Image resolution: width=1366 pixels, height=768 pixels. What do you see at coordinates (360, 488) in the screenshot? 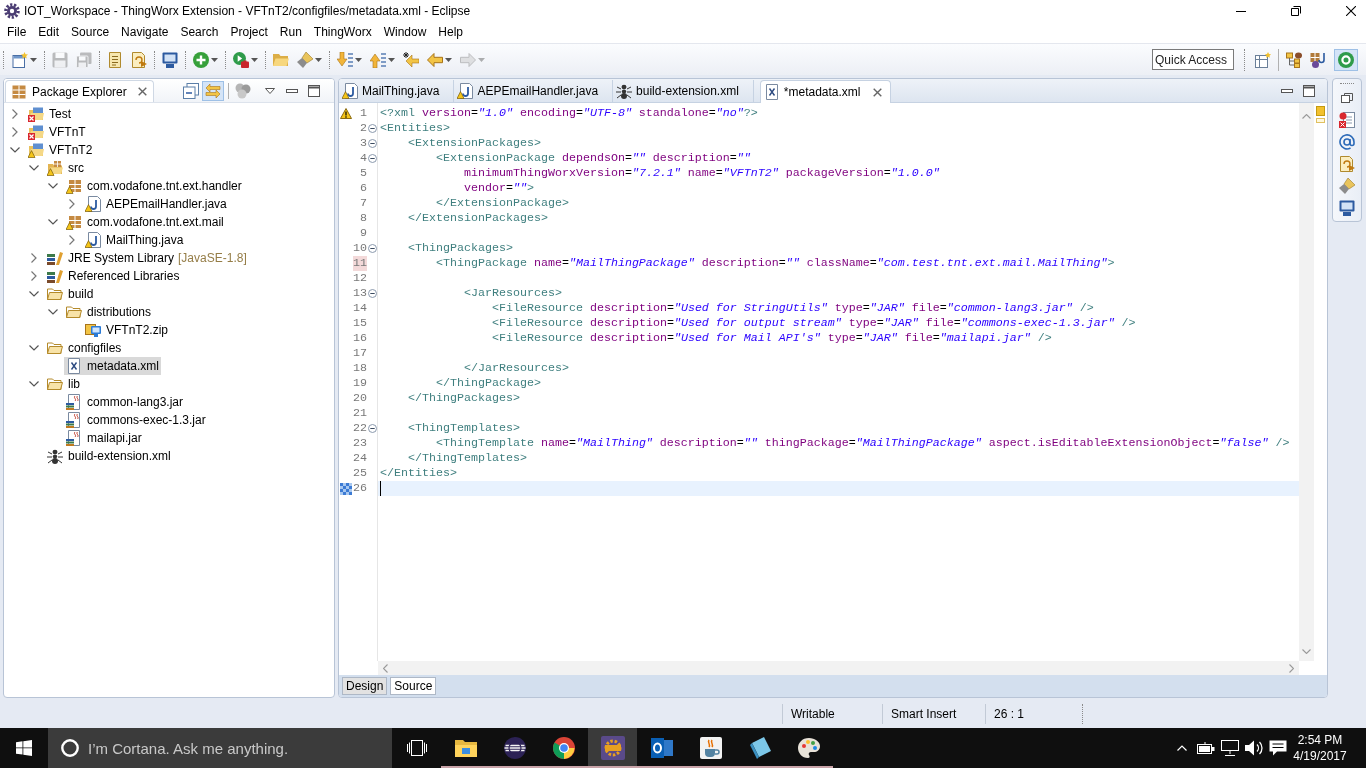
I see `line-number: 26` at bounding box center [360, 488].